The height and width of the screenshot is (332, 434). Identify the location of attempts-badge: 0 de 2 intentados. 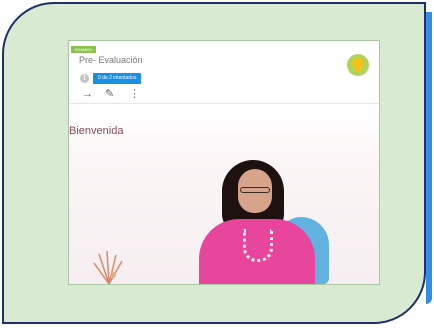
(117, 78).